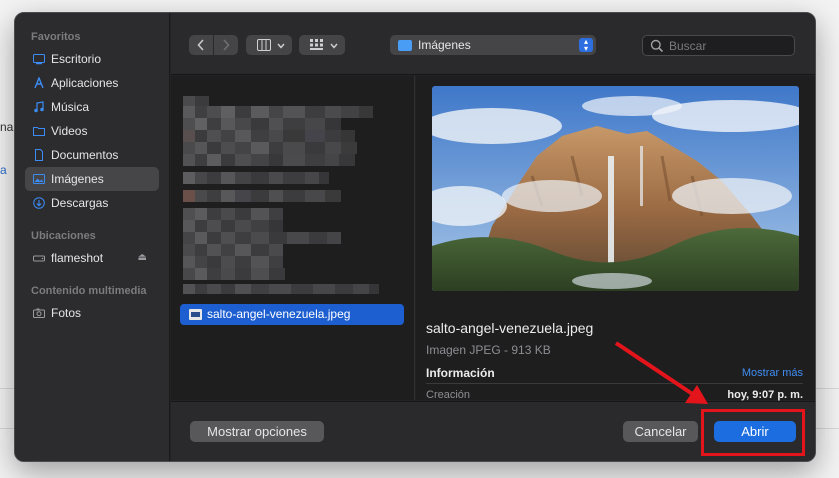  I want to click on info-divider, so click(614, 383).